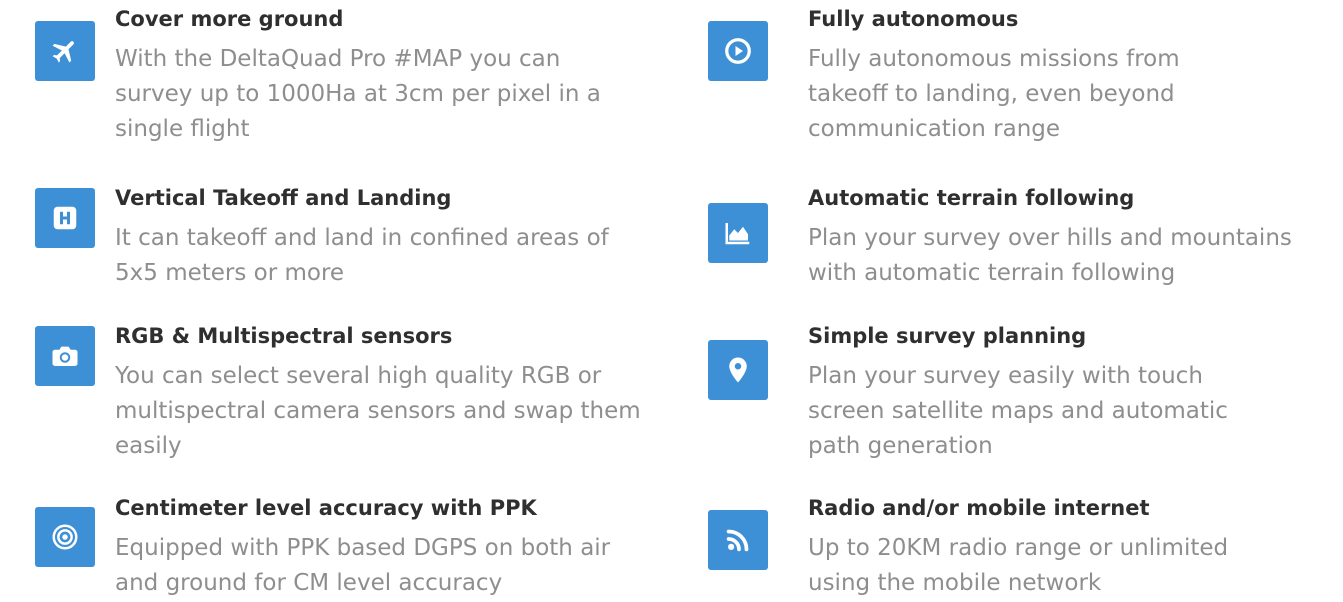 The width and height of the screenshot is (1343, 602). Describe the element at coordinates (65, 51) in the screenshot. I see `airplane-icon` at that location.